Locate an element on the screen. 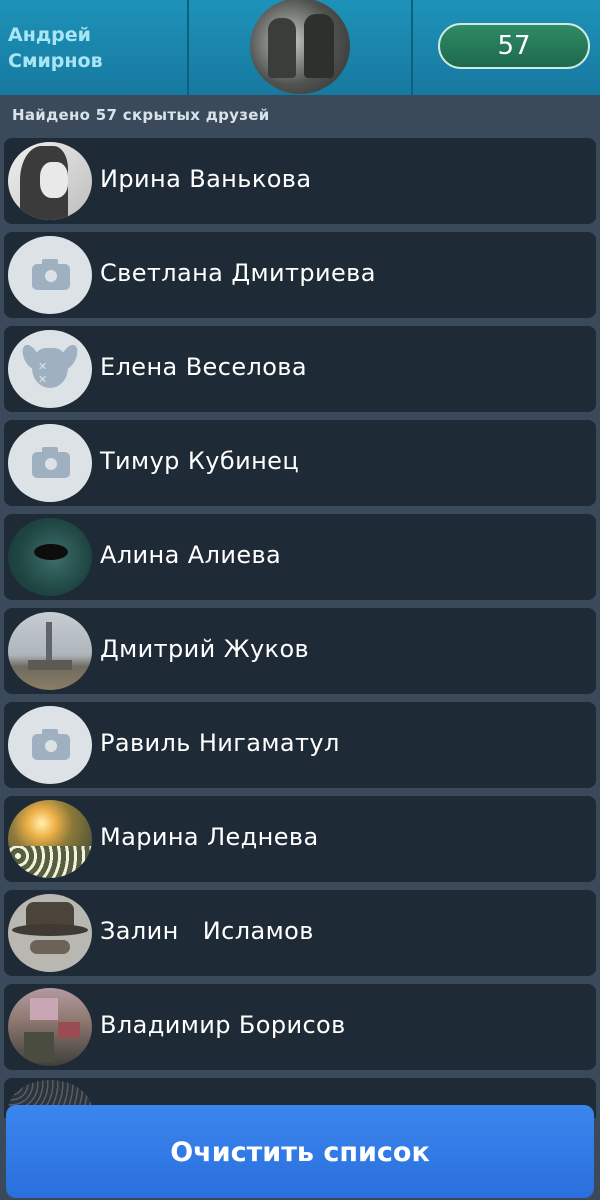 The image size is (600, 1200). app-header: Андрей Смирнов 57 is located at coordinates (300, 47).